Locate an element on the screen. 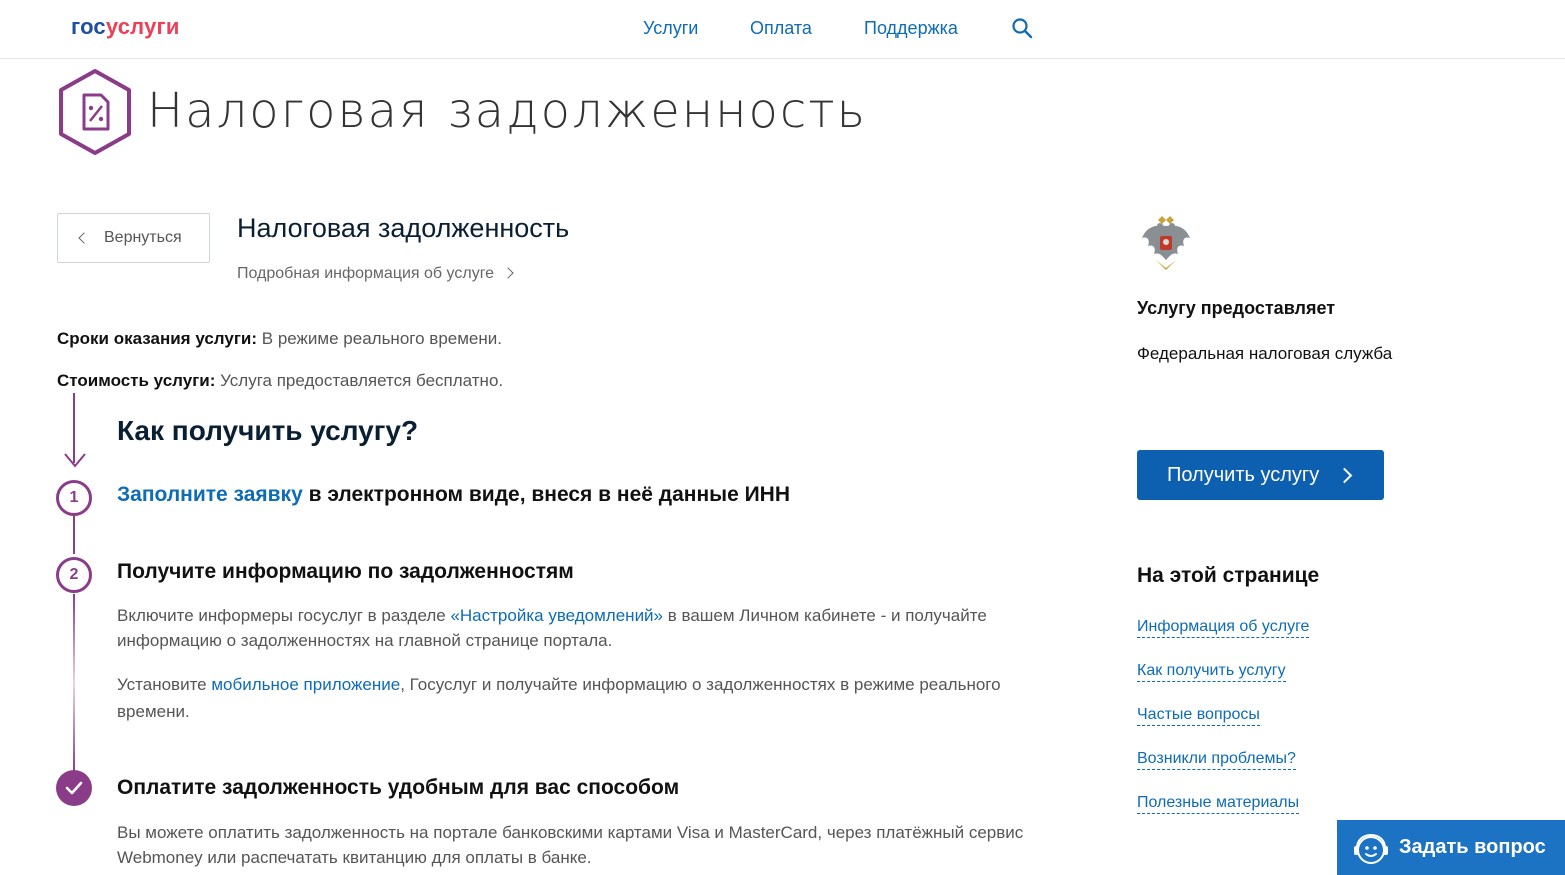  russian-coat-of-arms-icon is located at coordinates (1166, 243).